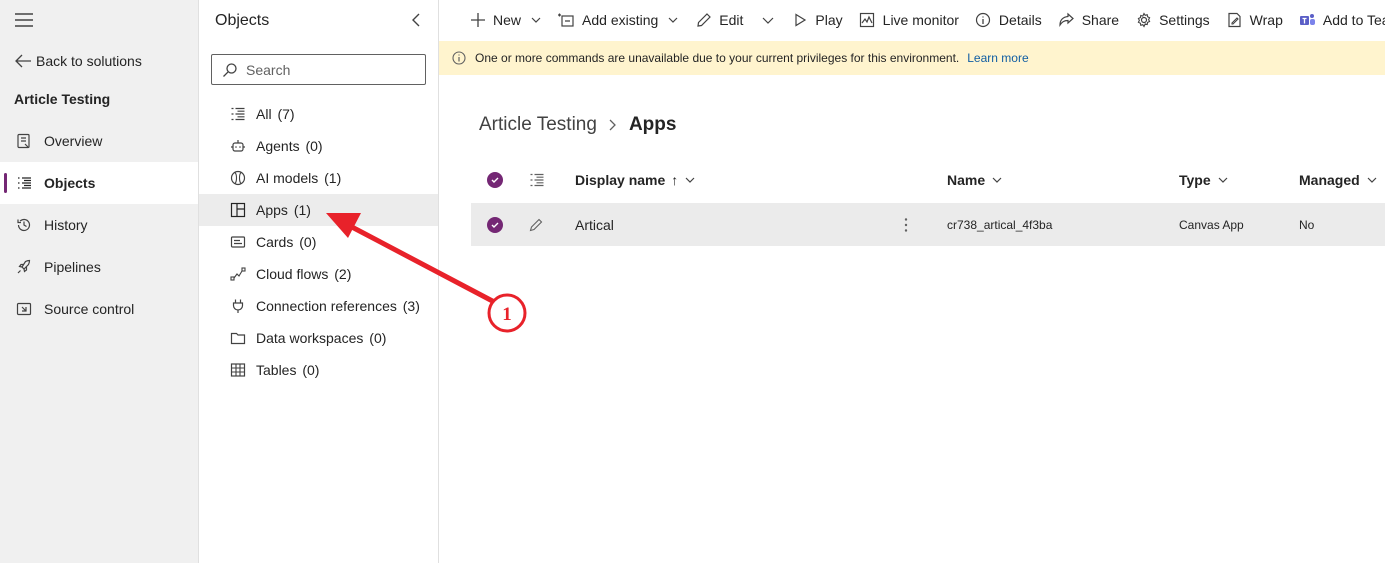  I want to click on search-icon, so click(230, 69).